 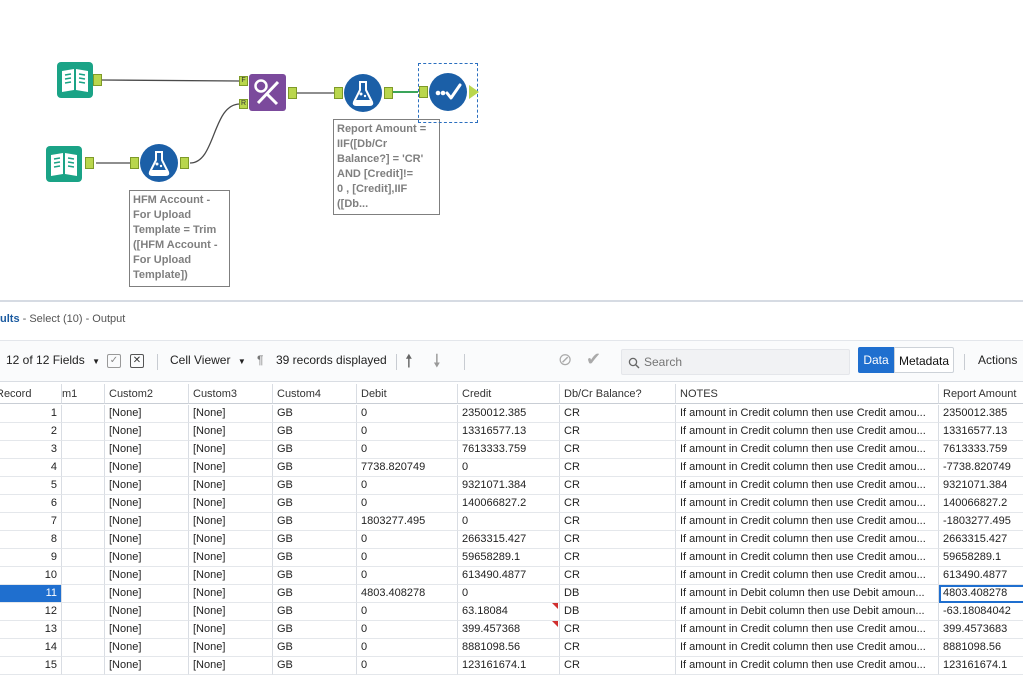 I want to click on cell-viewer-dropdown: Cell Viewer ▼, so click(x=208, y=360).